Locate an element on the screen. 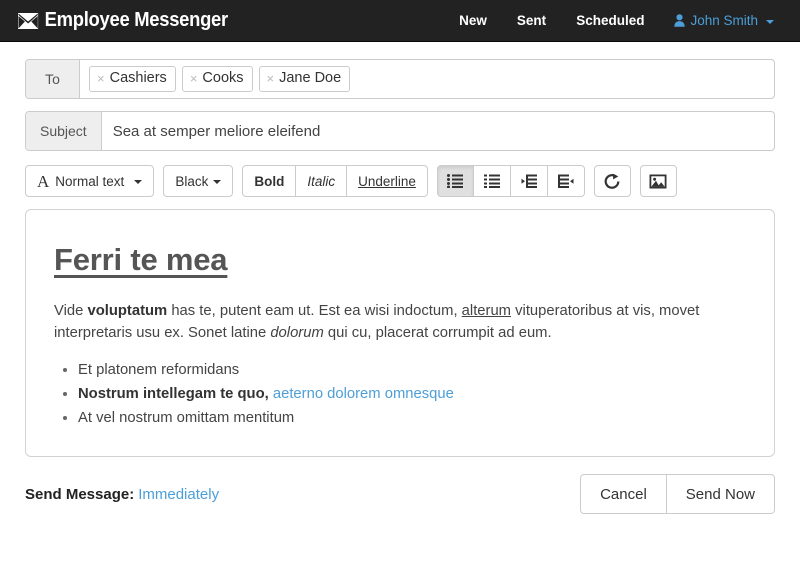 This screenshot has height=561, width=800. unordered-list-icon is located at coordinates (455, 181).